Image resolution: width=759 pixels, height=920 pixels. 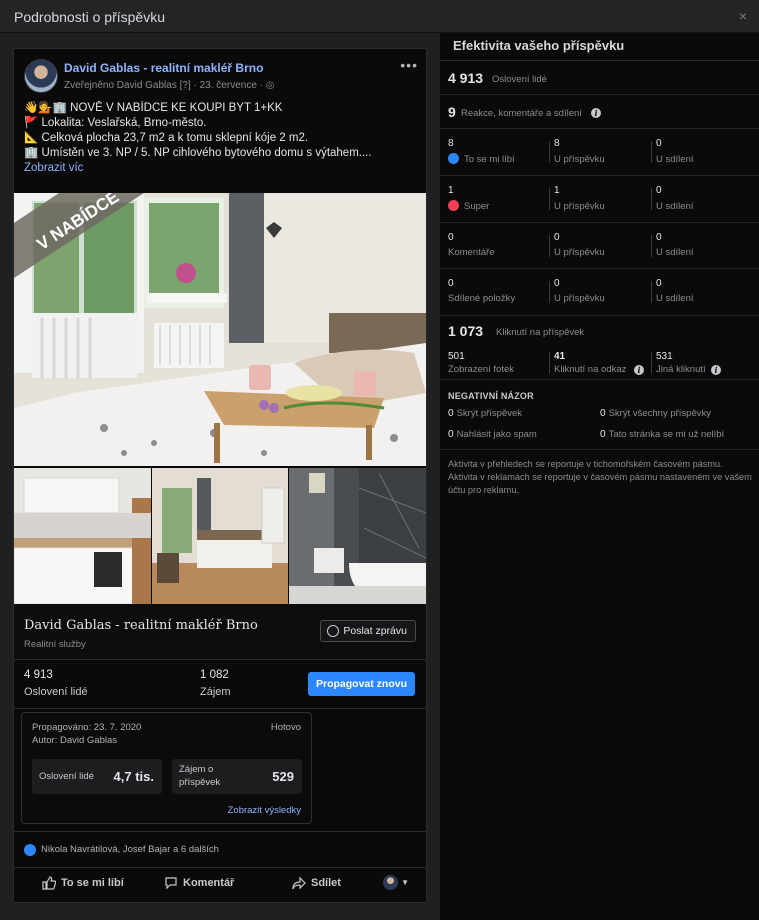 I want to click on promo-interest-box: Zájem o příspěvek 529, so click(x=237, y=776).